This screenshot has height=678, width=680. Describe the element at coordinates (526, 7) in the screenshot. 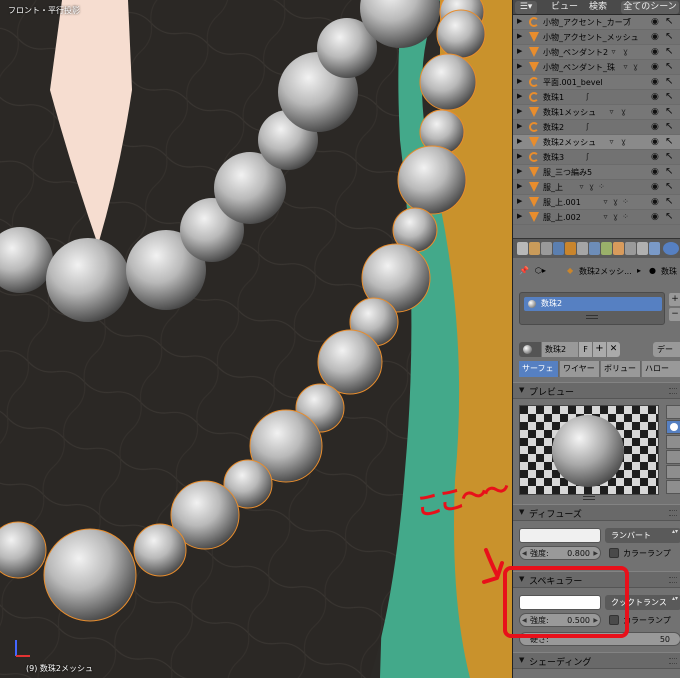

I see `editor-type-button: ☰▾` at that location.